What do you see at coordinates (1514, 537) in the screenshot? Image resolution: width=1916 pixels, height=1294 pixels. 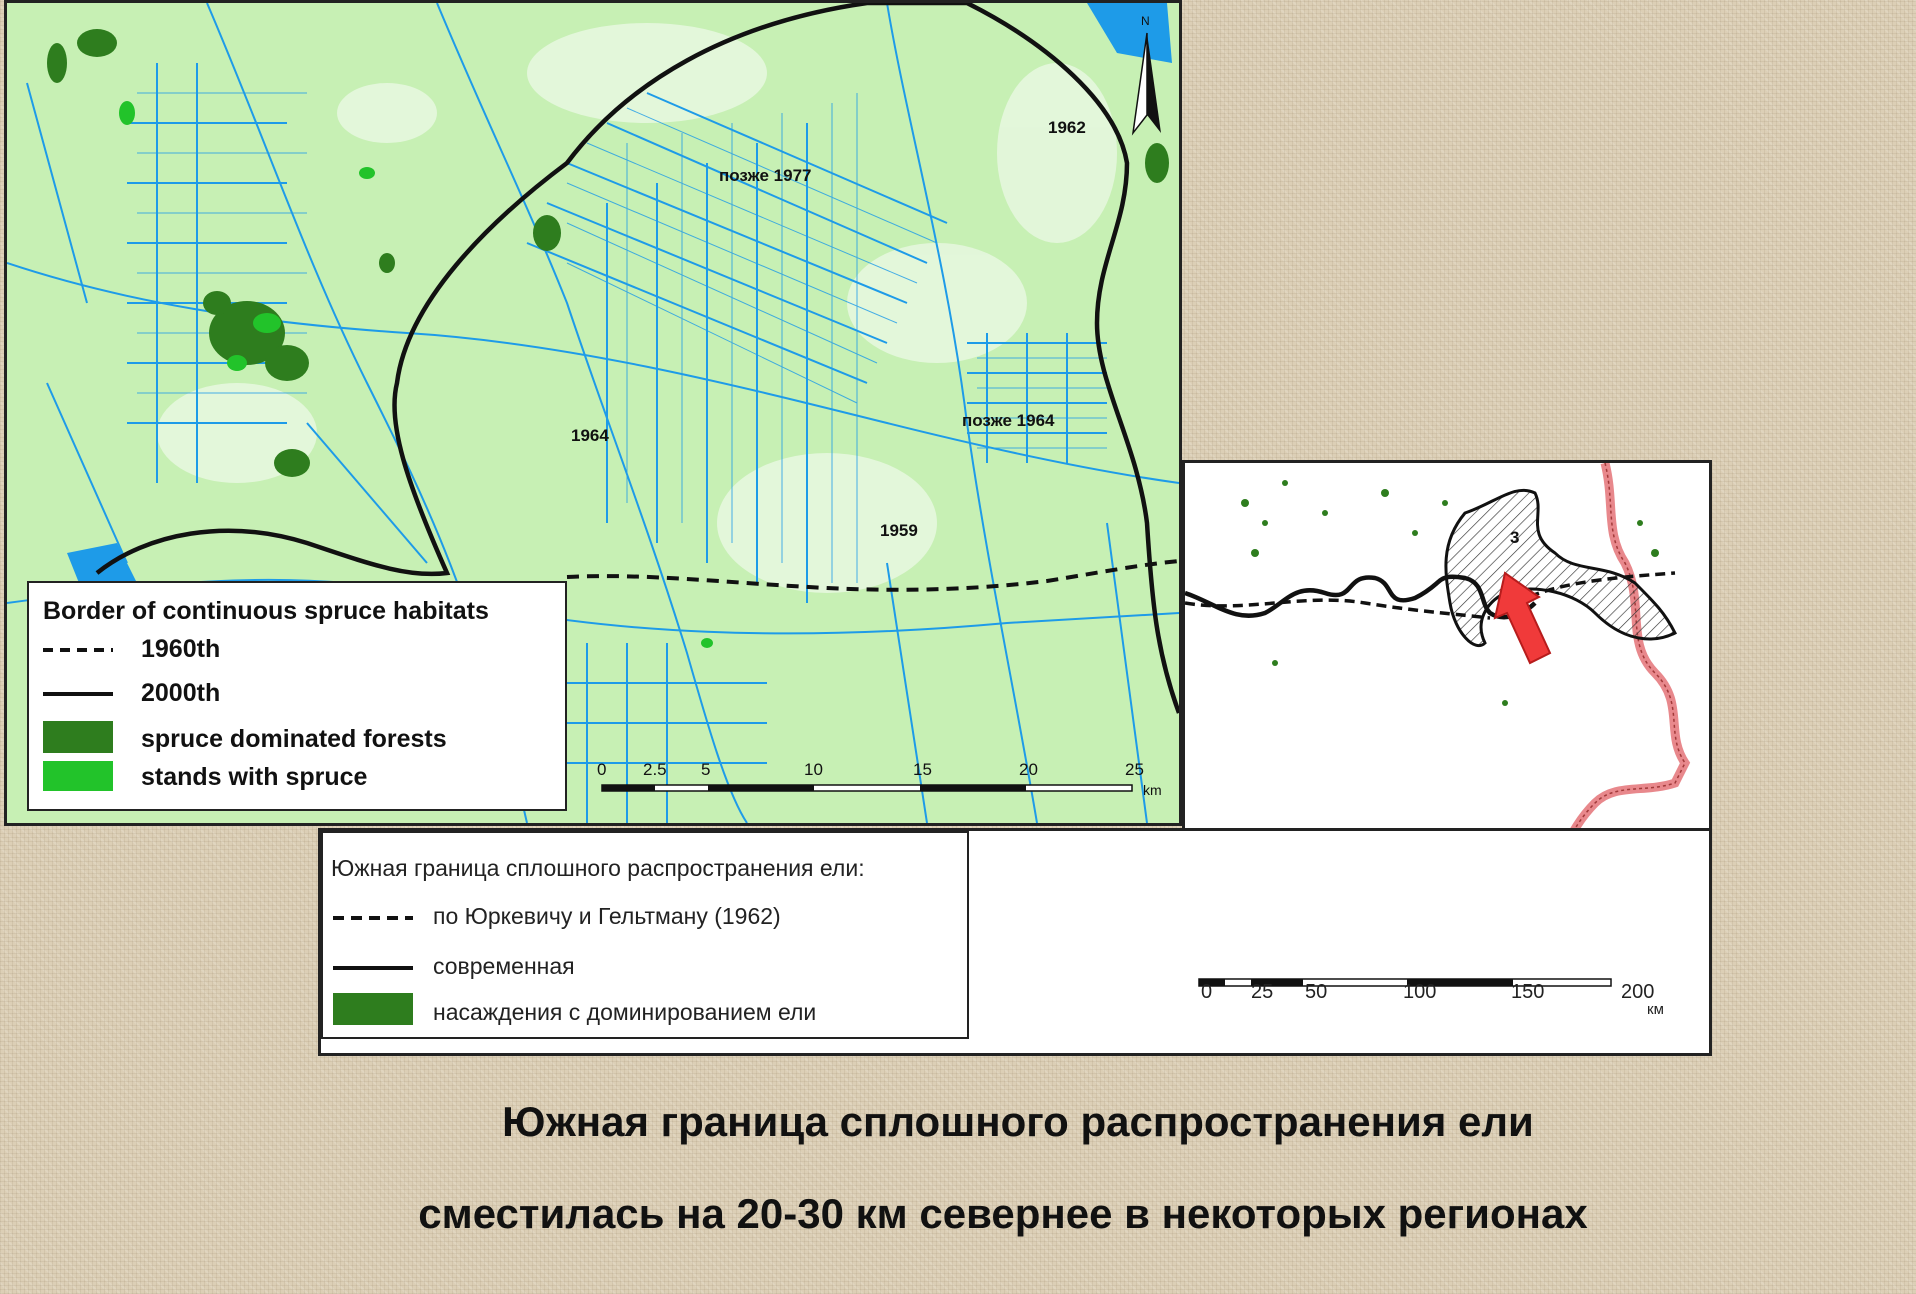 I see `area-label-3: 3` at bounding box center [1514, 537].